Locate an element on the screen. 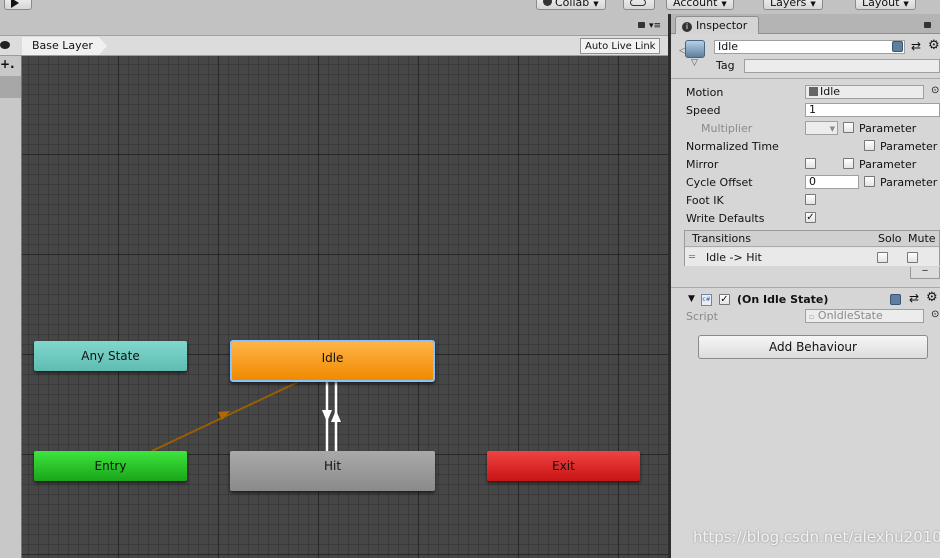 The height and width of the screenshot is (558, 940). tab-inspector: i Inspector is located at coordinates (717, 25).